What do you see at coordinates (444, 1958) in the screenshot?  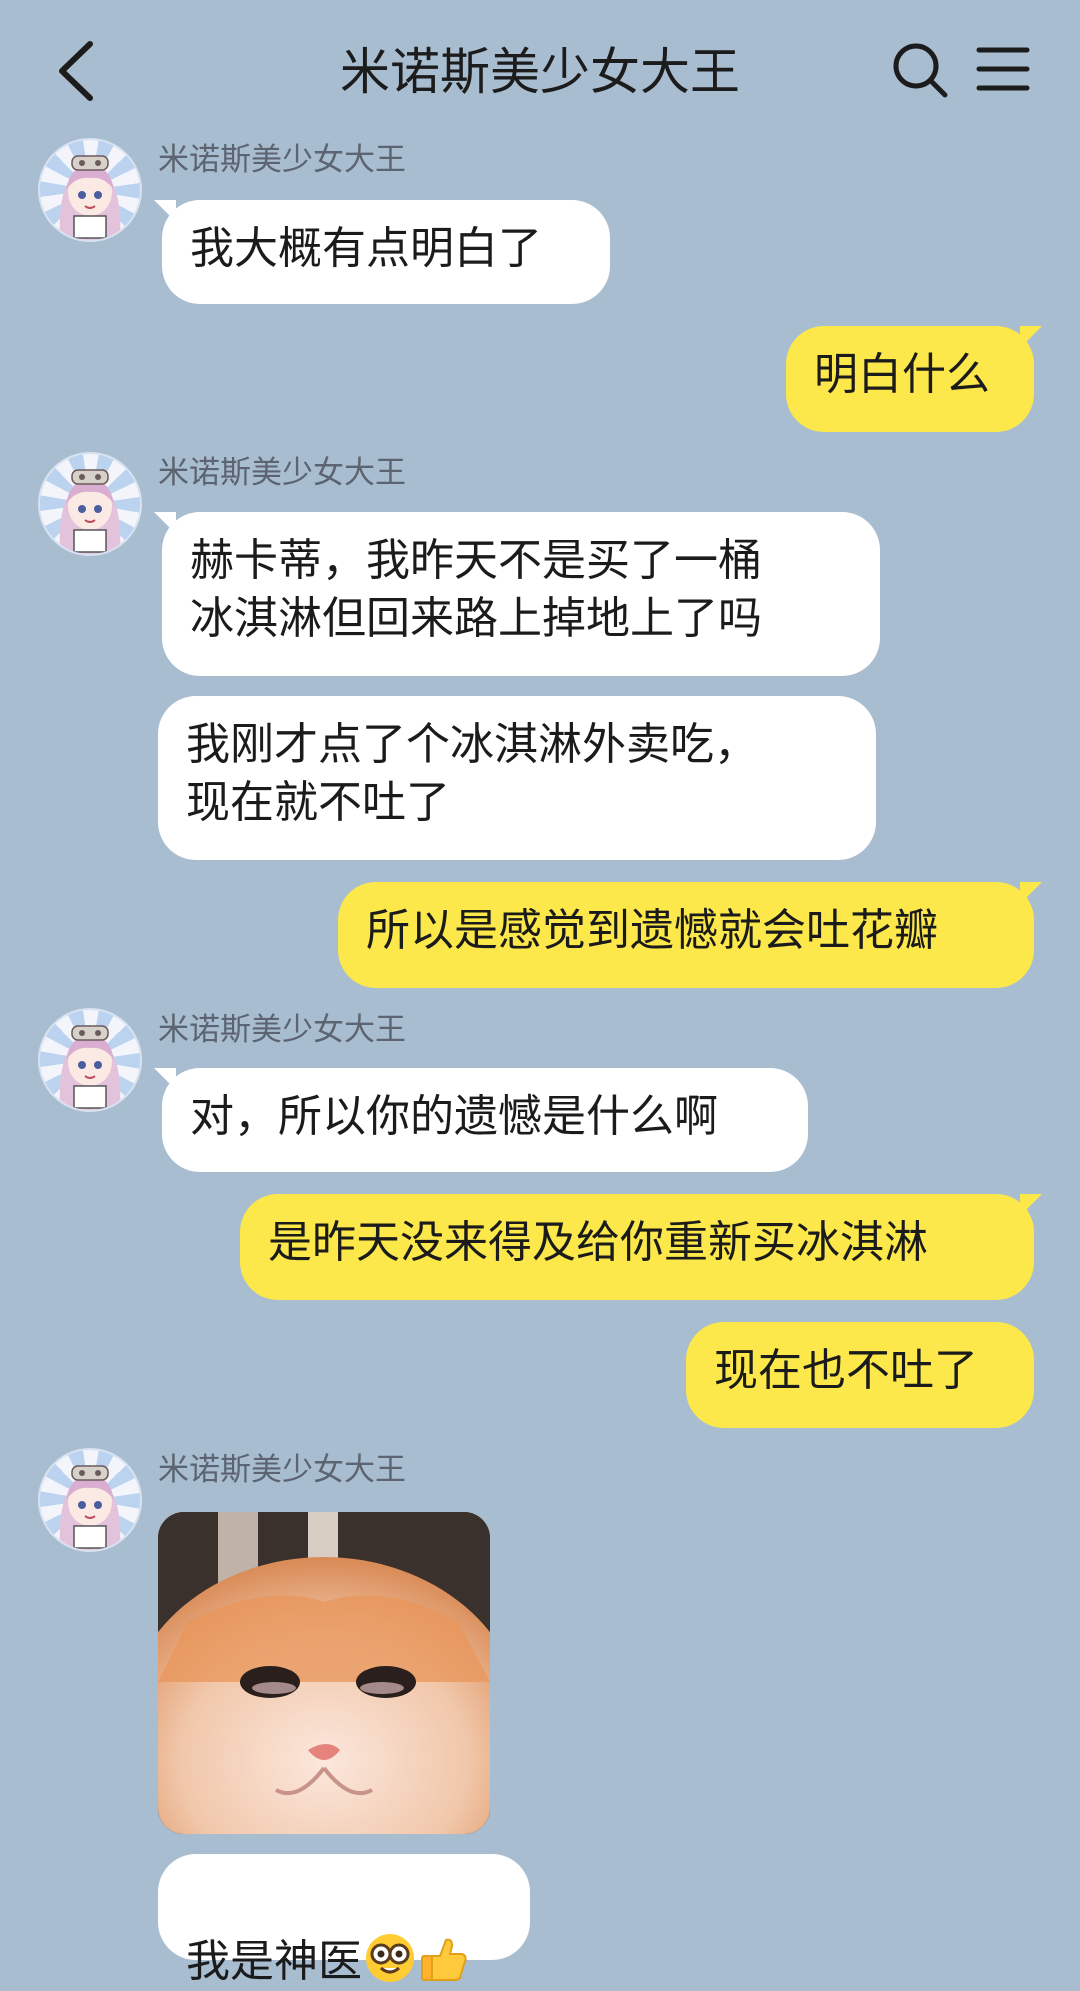 I see `thumbs-up-emoji-icon` at bounding box center [444, 1958].